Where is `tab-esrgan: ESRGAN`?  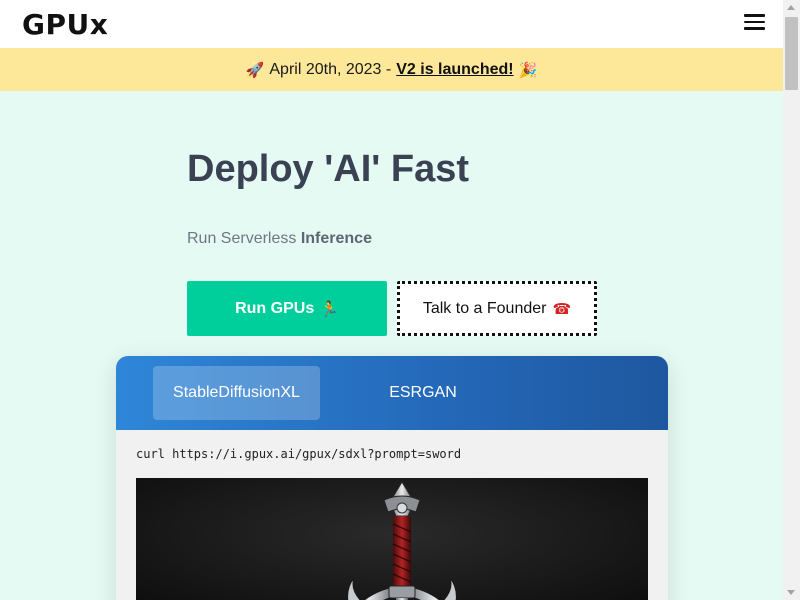
tab-esrgan: ESRGAN is located at coordinates (423, 393).